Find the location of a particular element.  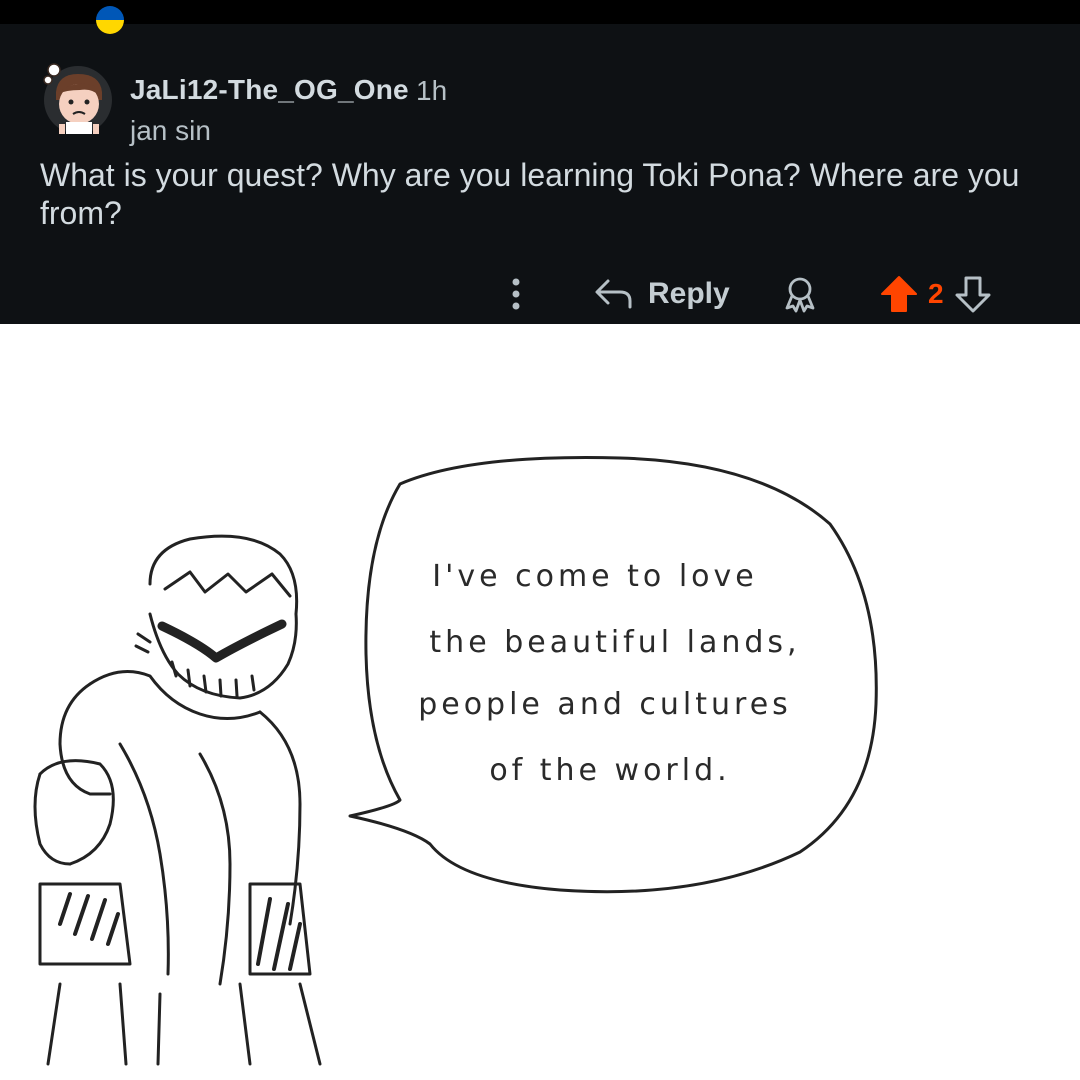

speech-line-1: I've come to love is located at coordinates (594, 576).